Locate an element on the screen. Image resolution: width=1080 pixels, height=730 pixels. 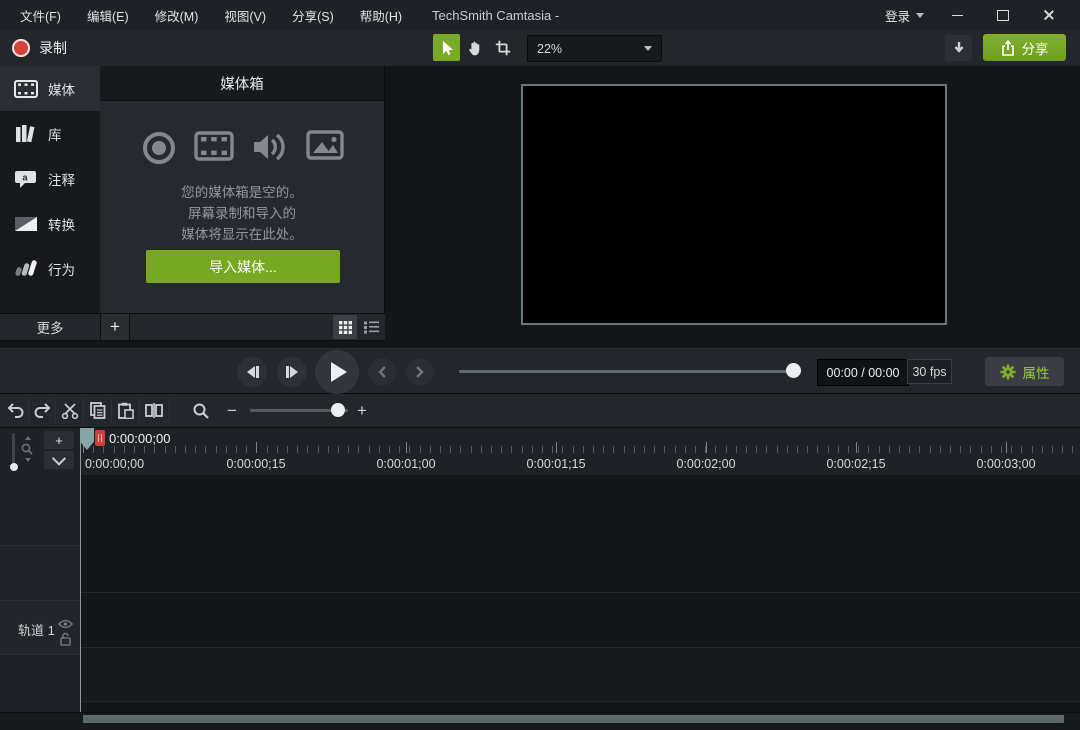
copy-button is located at coordinates (97, 410).